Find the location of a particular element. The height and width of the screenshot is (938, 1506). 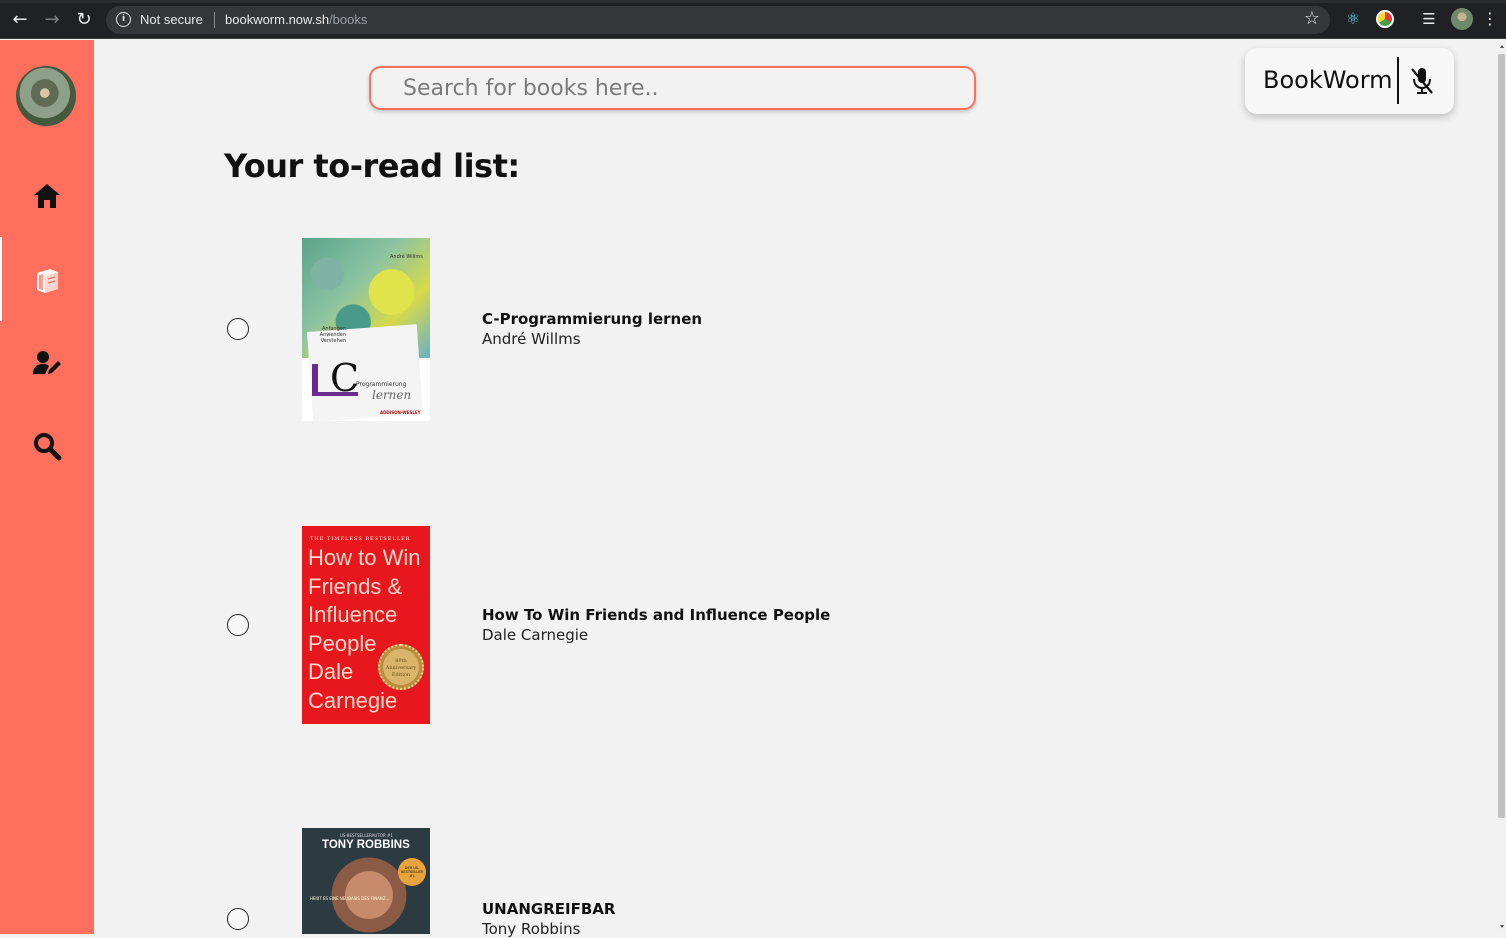

page-title: Your to-read list: is located at coordinates (372, 166).